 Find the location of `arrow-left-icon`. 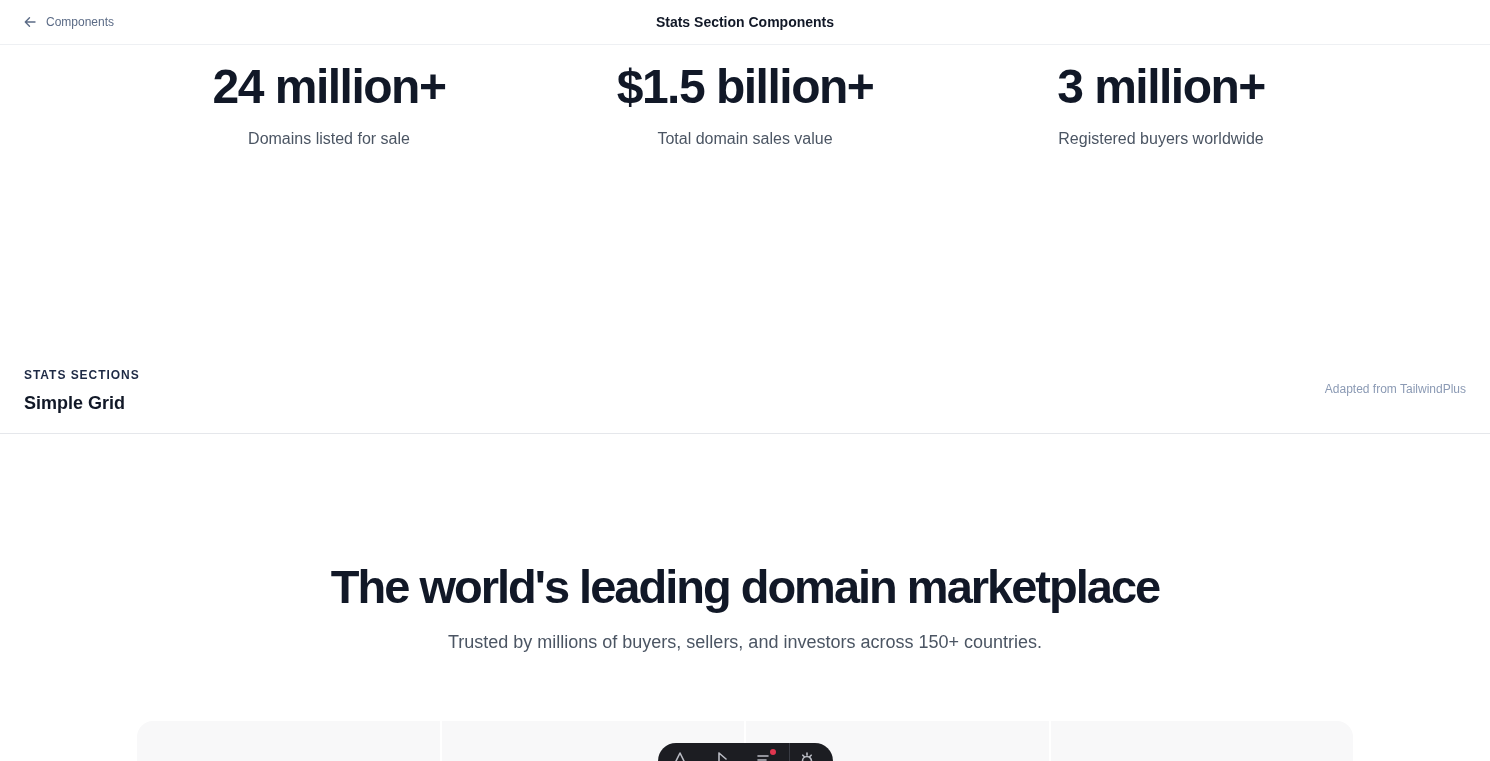

arrow-left-icon is located at coordinates (30, 22).